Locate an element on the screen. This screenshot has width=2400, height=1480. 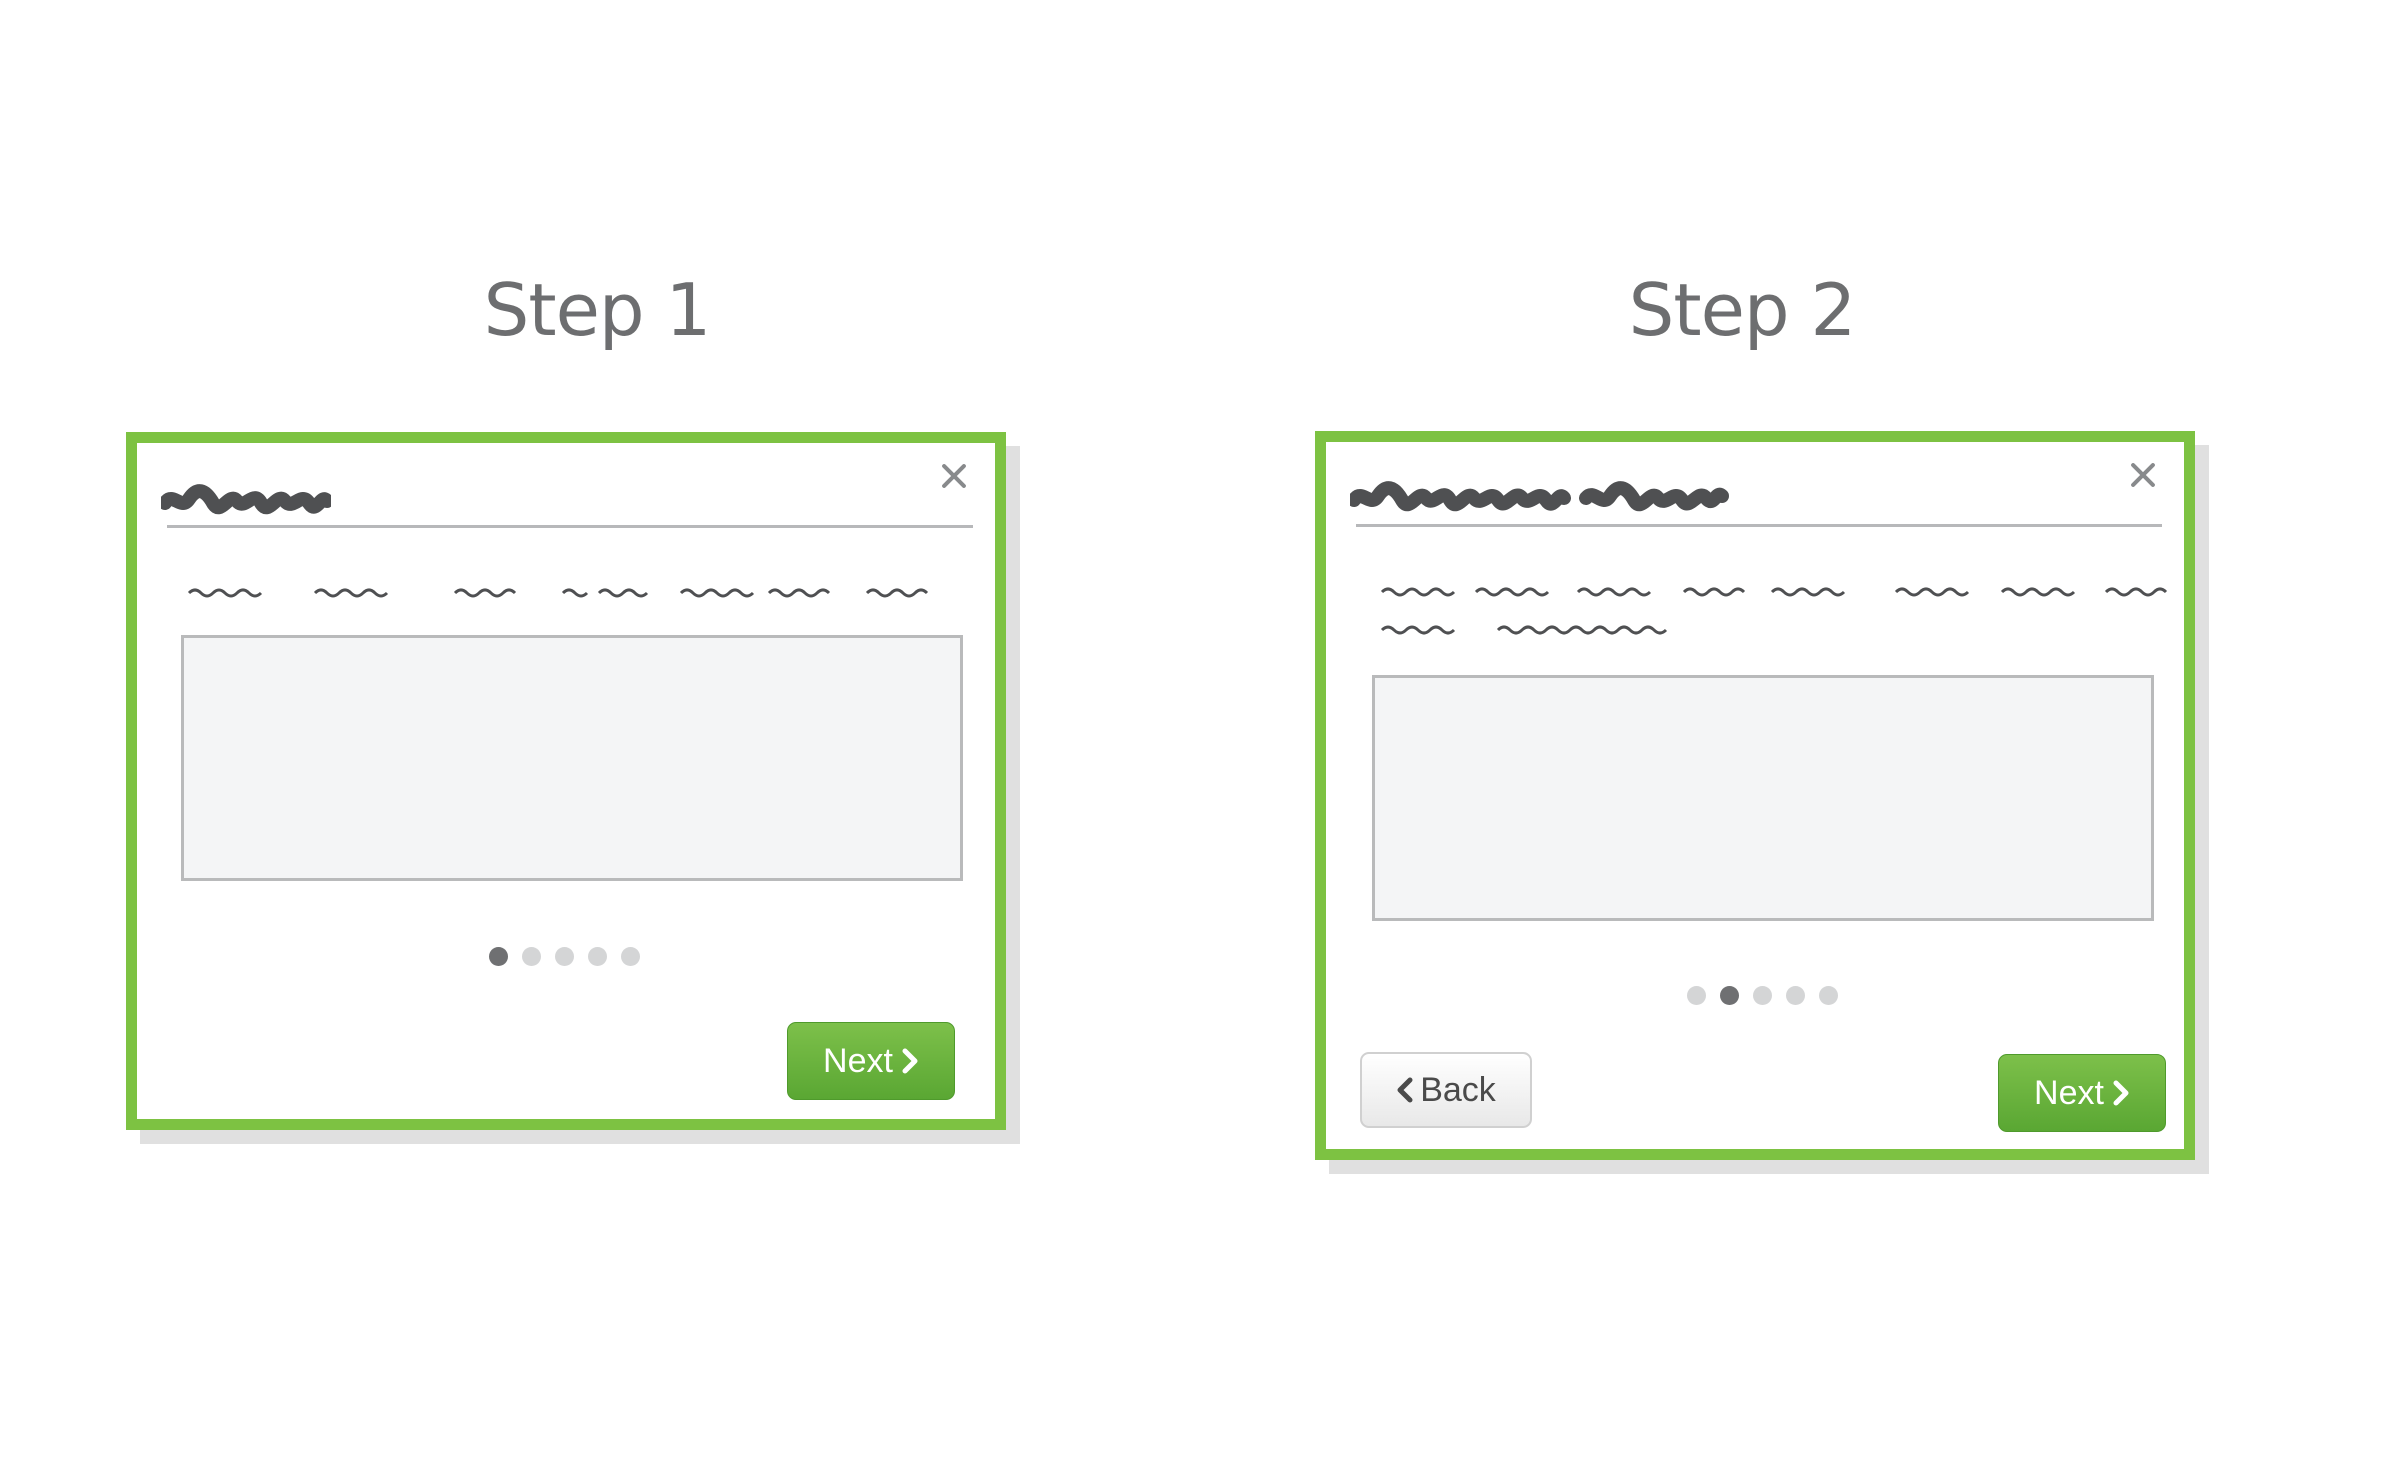
back-button: Back is located at coordinates (1446, 1090).